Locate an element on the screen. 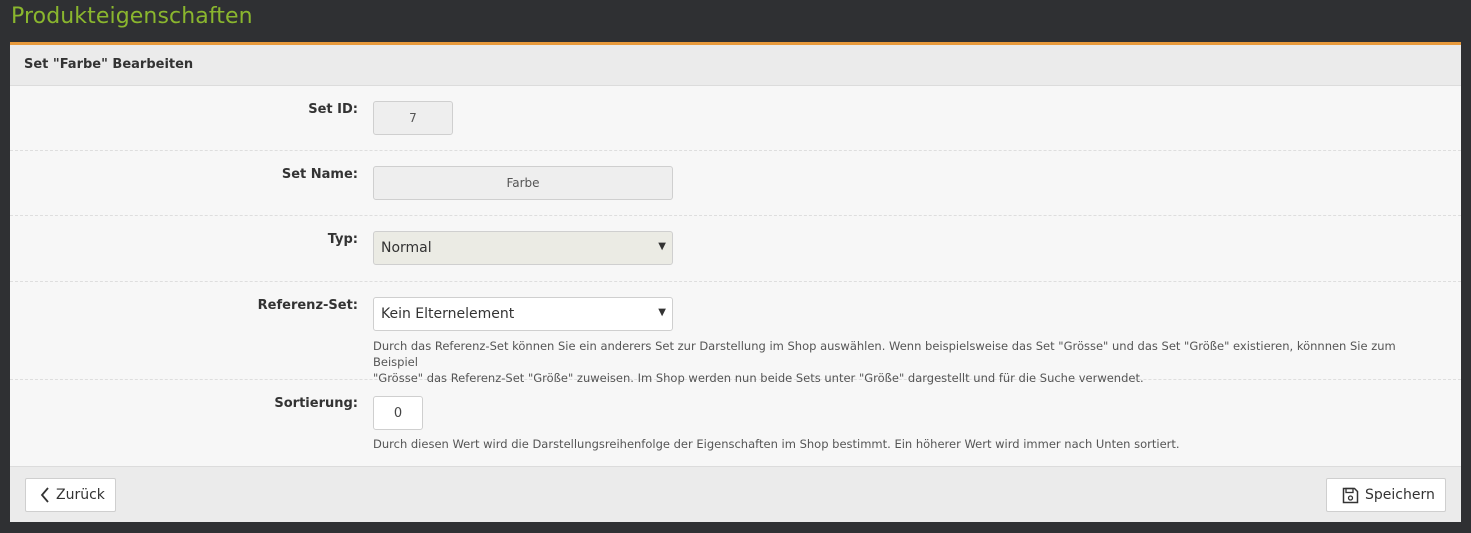  back-button: Zurück is located at coordinates (70, 495).